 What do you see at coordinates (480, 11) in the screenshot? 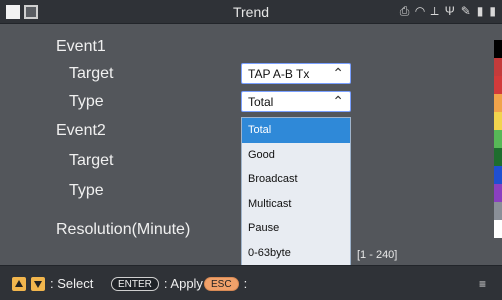
I see `sdcard-icon: ▮` at bounding box center [480, 11].